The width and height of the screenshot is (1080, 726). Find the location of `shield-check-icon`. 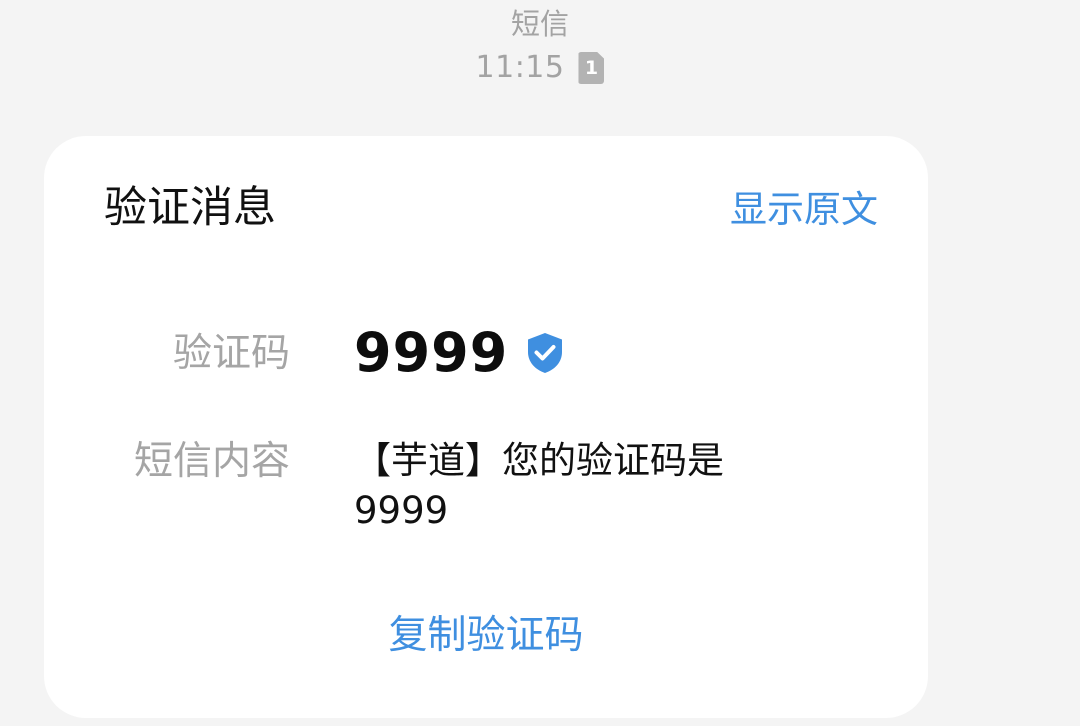

shield-check-icon is located at coordinates (545, 353).